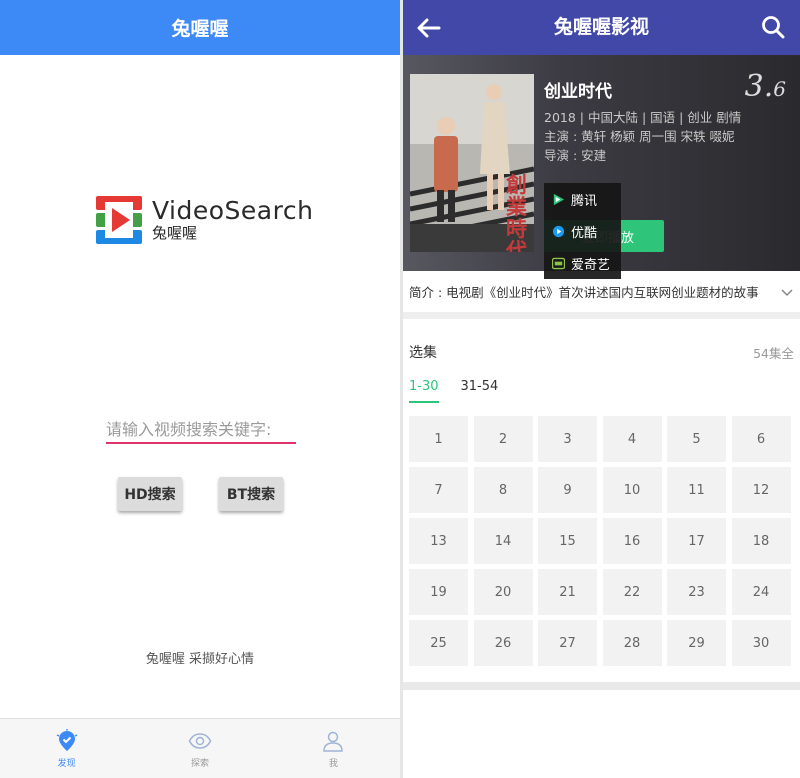  I want to click on tab-range-1-30: 1-30, so click(424, 390).